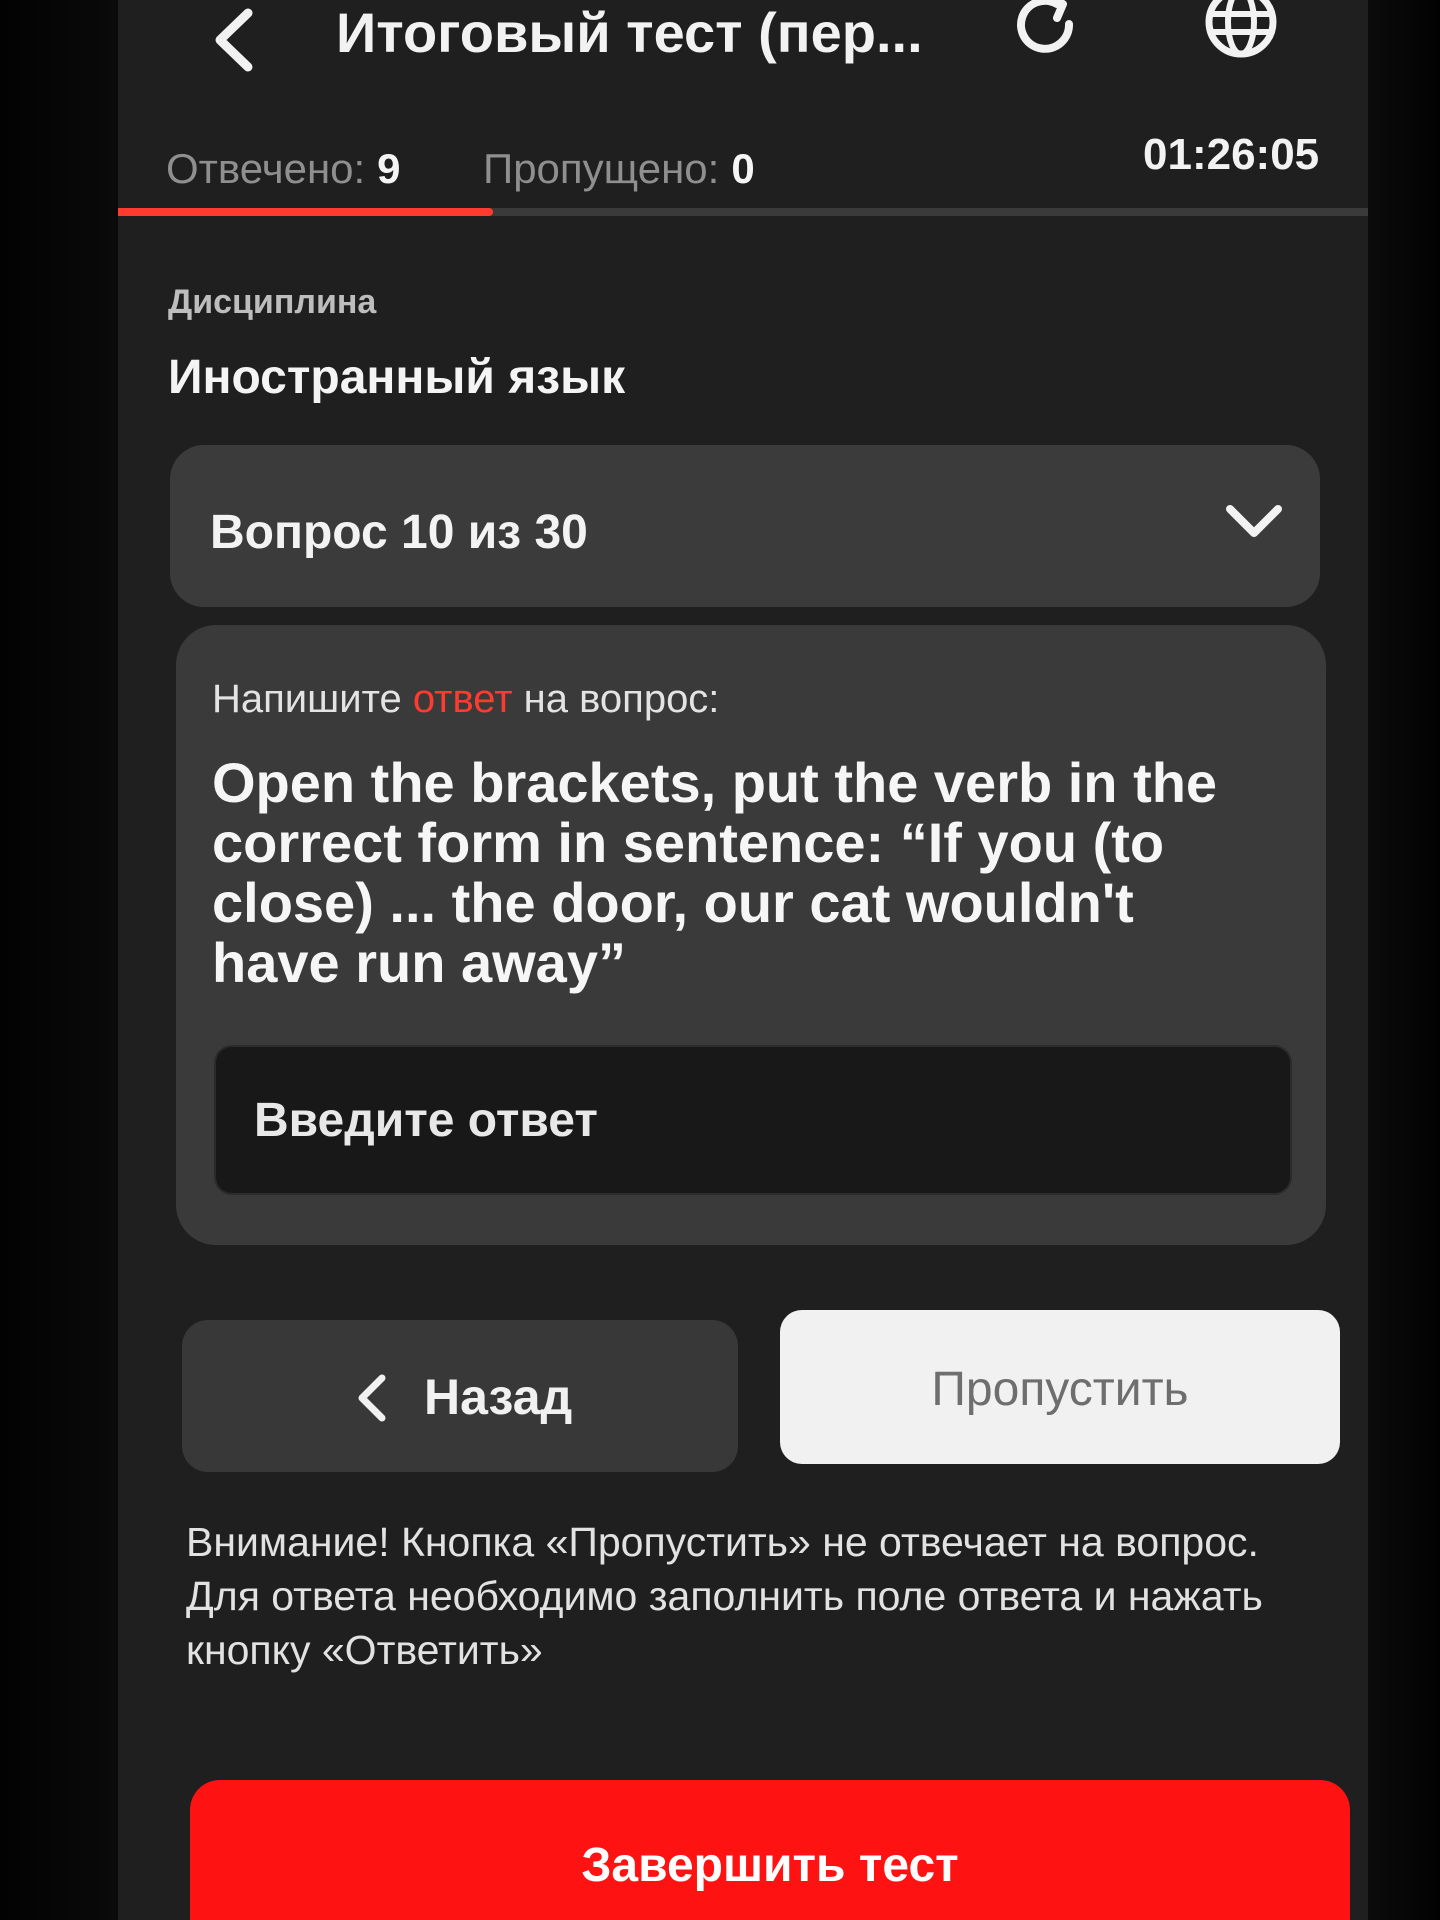 The height and width of the screenshot is (1920, 1440). I want to click on question-instruction: Напишите ответ на вопрос:, so click(465, 699).